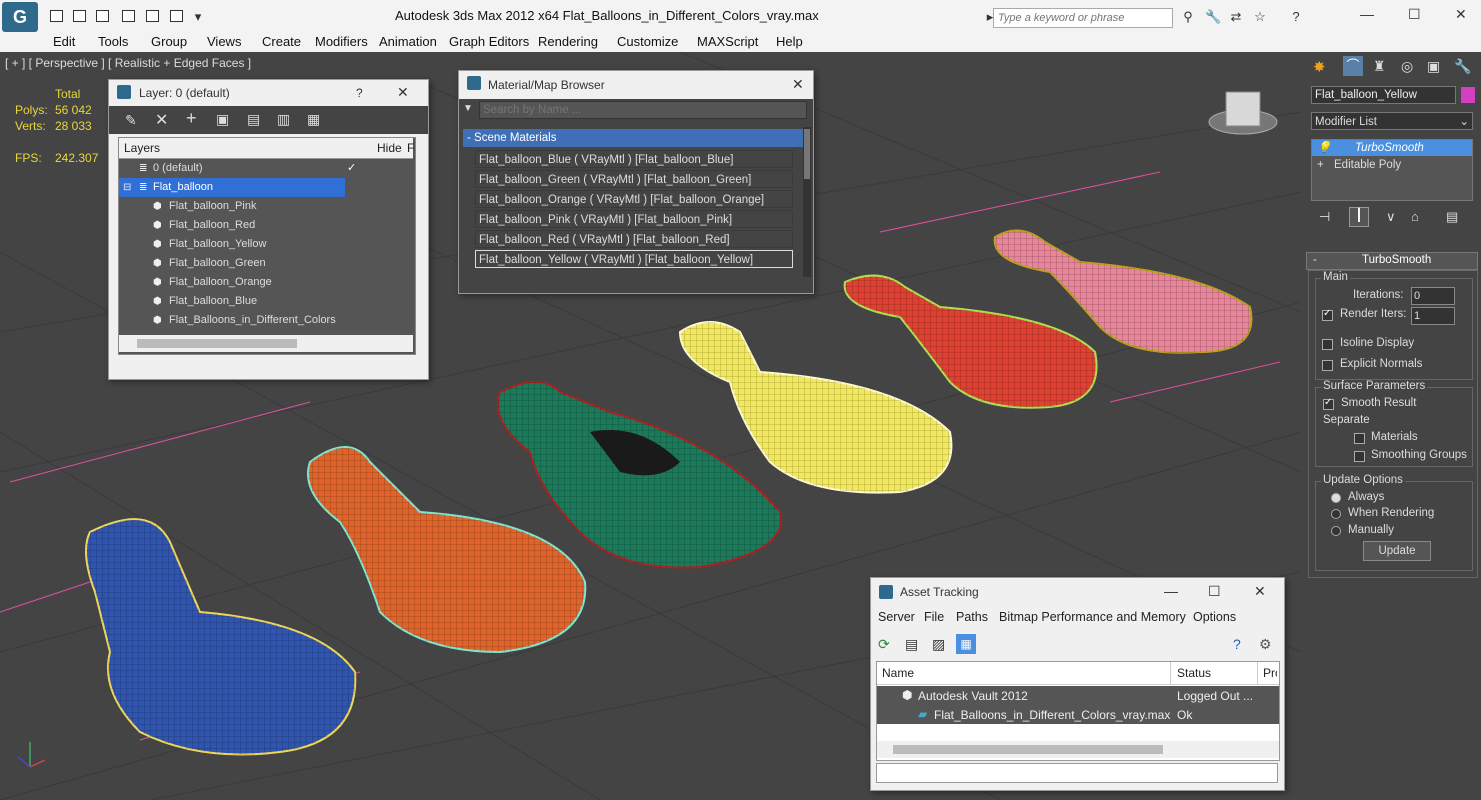 The image size is (1481, 800). I want to click on menu-options: Options, so click(1214, 617).